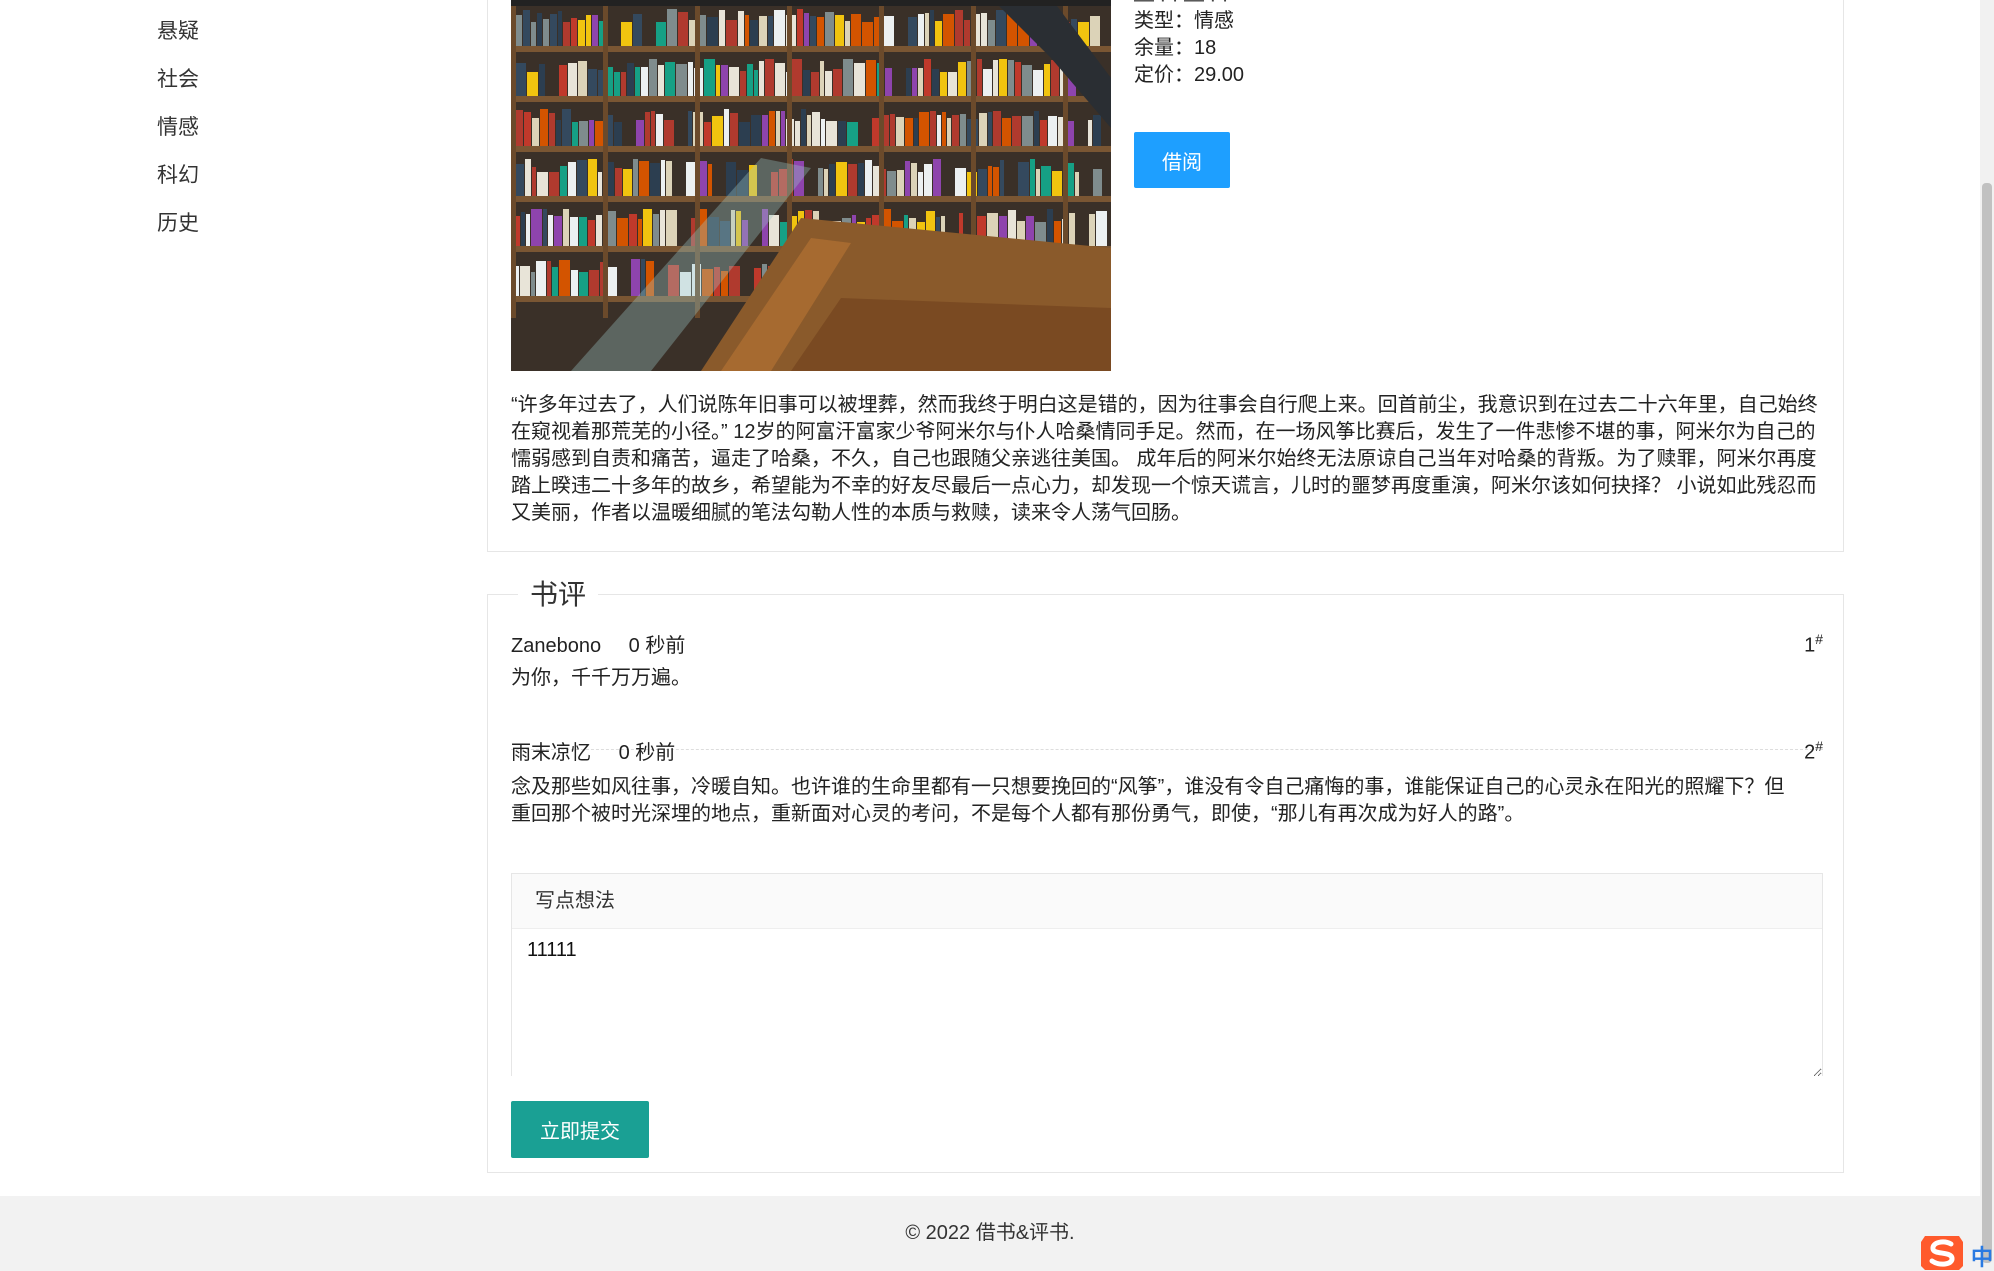  What do you see at coordinates (1813, 644) in the screenshot?
I see `comment-floor: 1#` at bounding box center [1813, 644].